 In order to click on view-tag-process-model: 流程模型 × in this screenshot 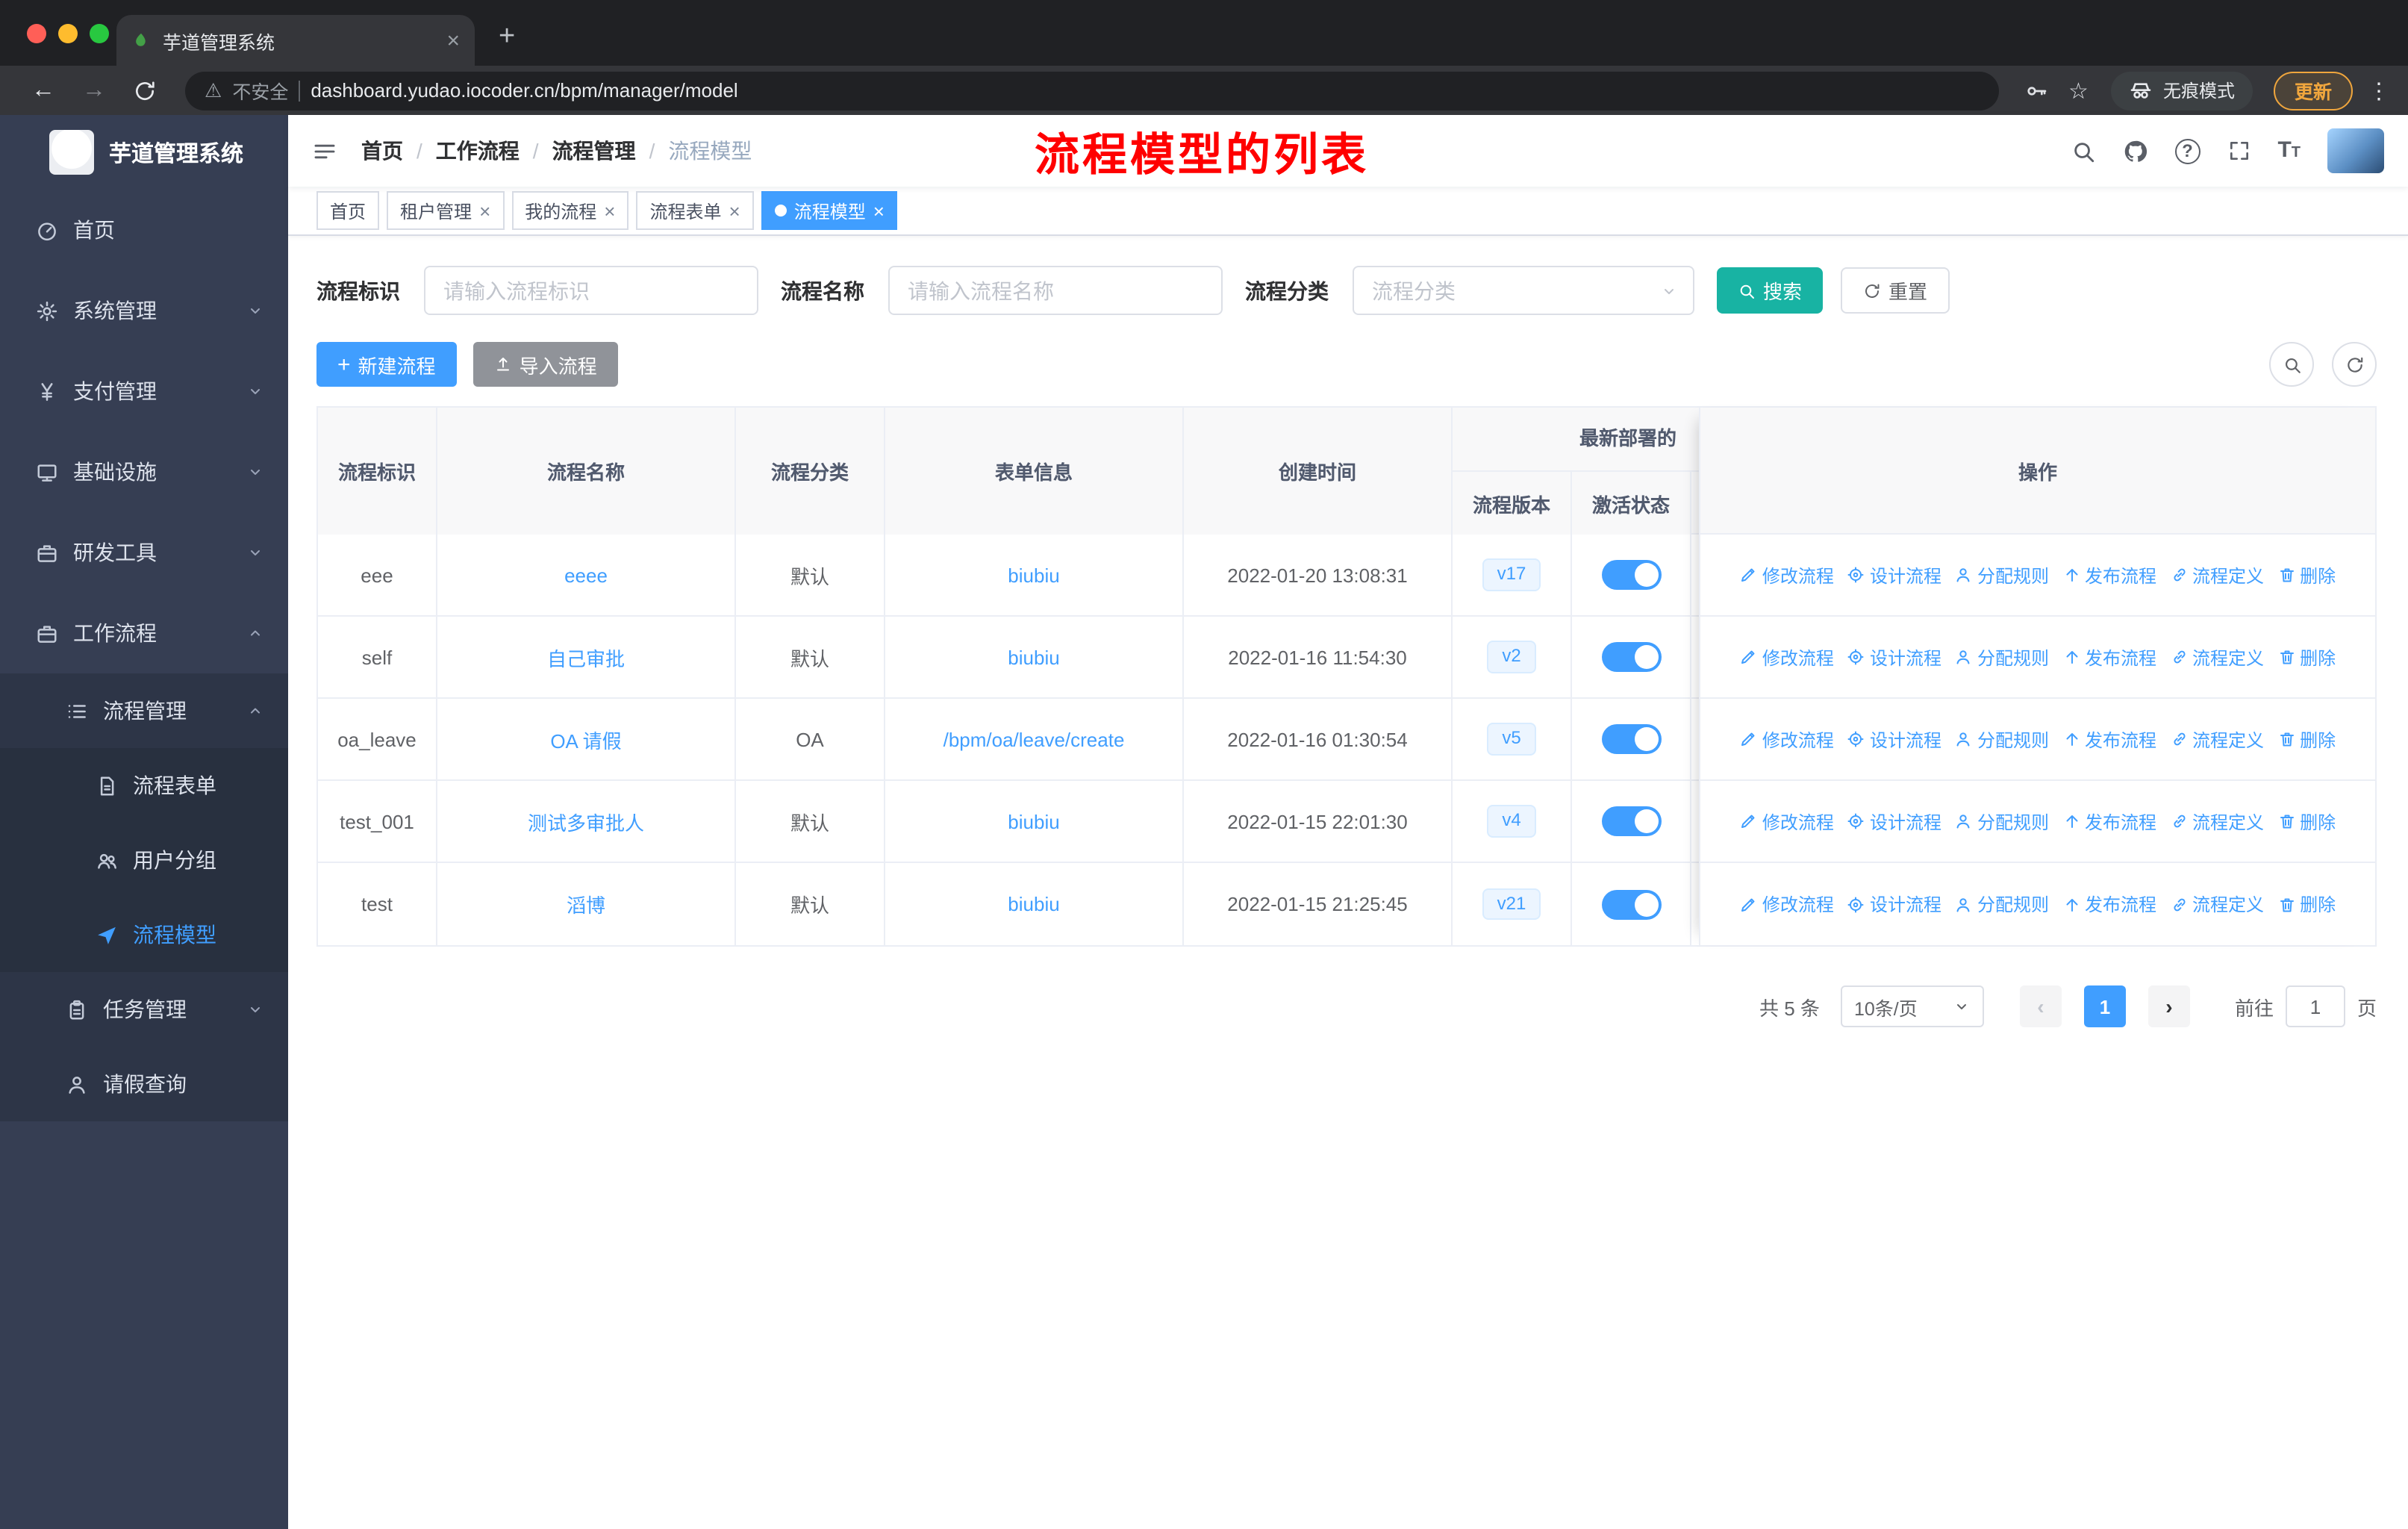, I will do `click(829, 211)`.